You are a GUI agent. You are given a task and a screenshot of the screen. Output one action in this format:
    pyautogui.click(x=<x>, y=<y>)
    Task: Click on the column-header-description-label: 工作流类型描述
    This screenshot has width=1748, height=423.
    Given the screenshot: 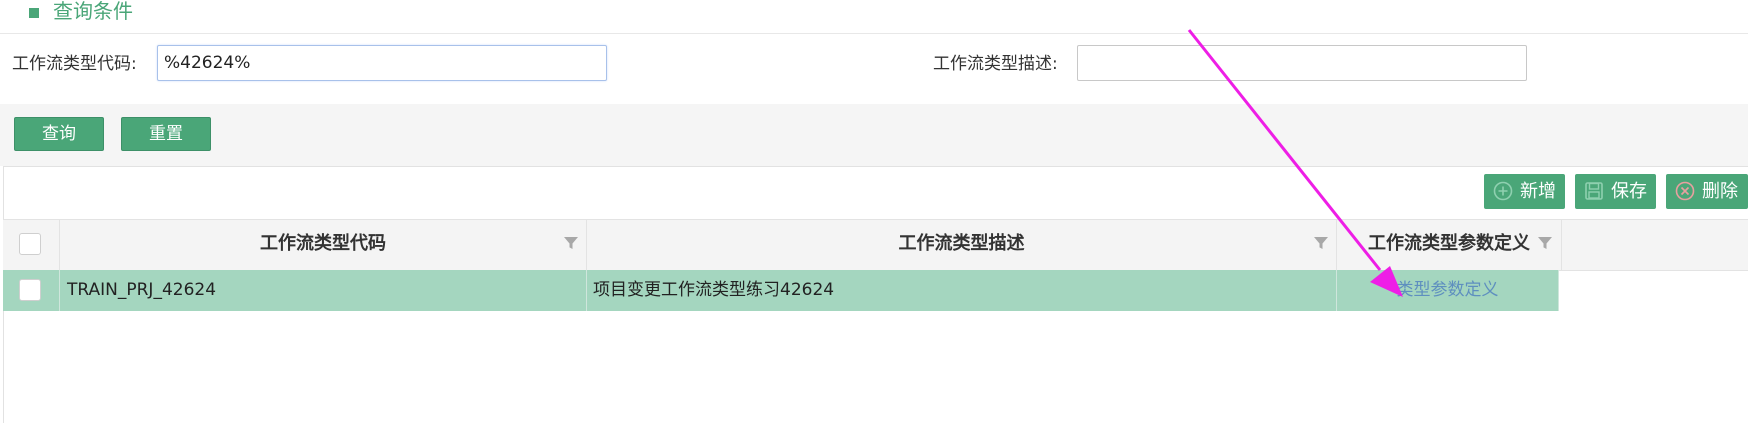 What is the action you would take?
    pyautogui.click(x=961, y=243)
    